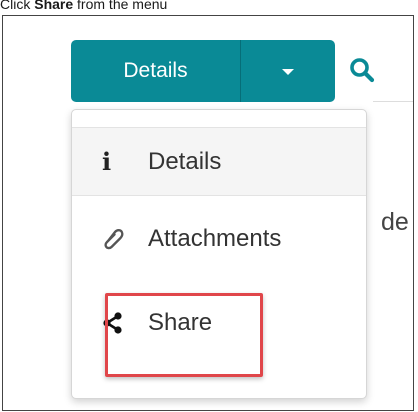 This screenshot has height=412, width=418. I want to click on caption-bold: Share, so click(54, 6).